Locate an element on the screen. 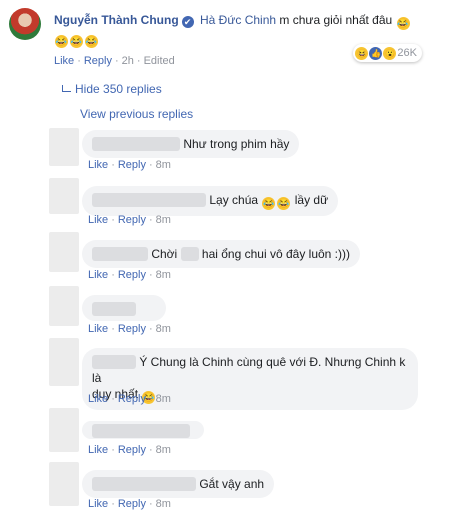 The width and height of the screenshot is (454, 520). reply-bubble: Như trong phim hầy is located at coordinates (191, 144).